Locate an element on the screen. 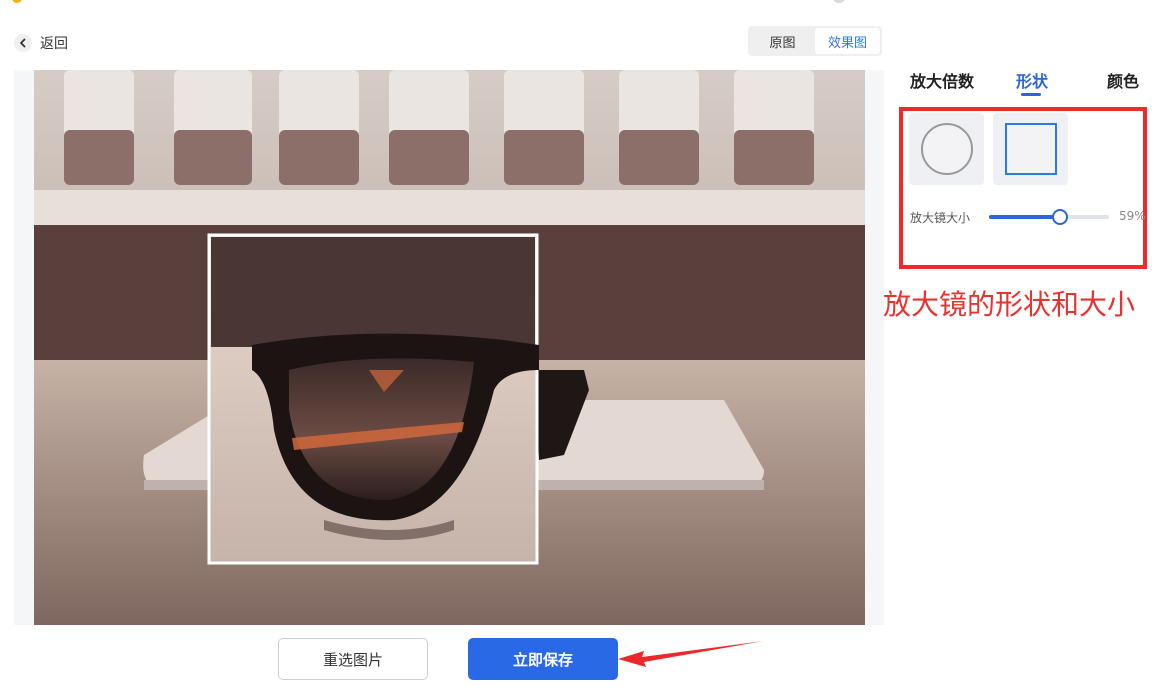 The image size is (1157, 687). circle-shape-icon is located at coordinates (946, 149).